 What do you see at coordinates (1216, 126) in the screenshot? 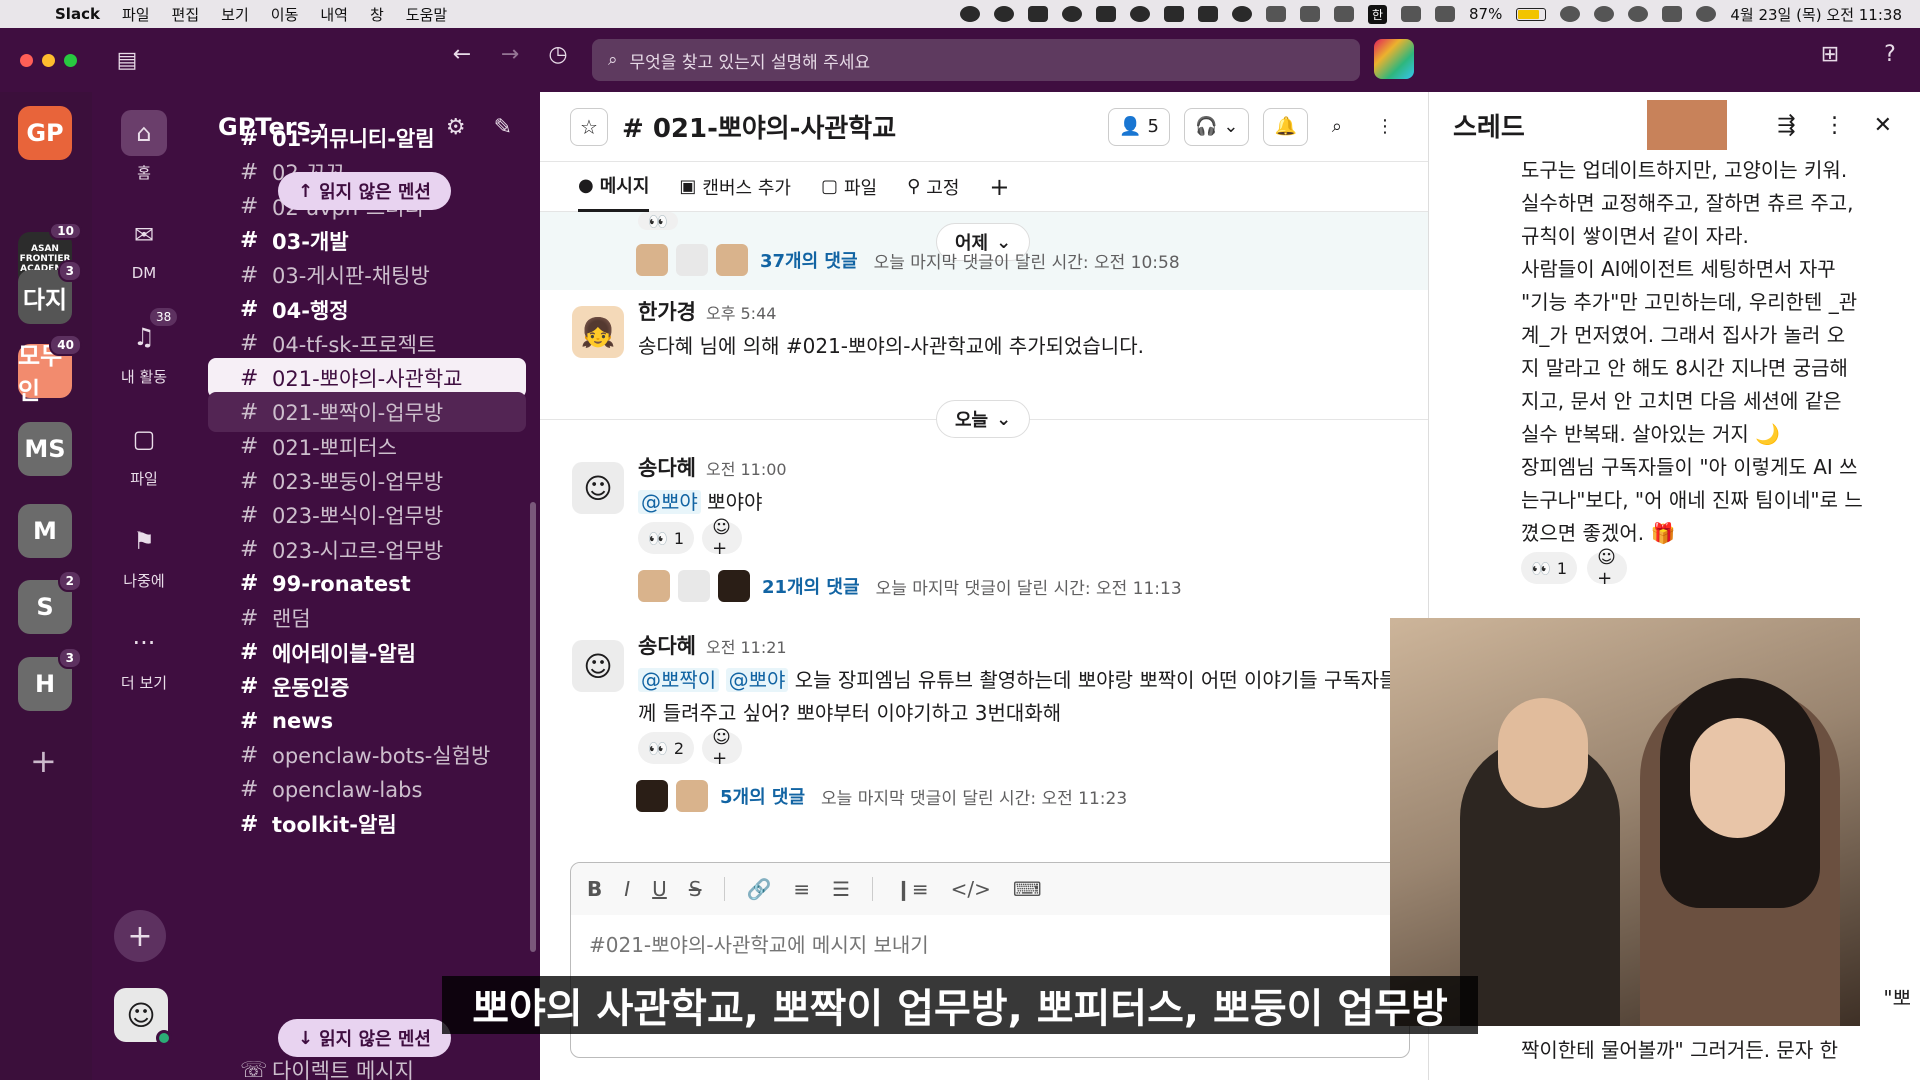
I see `huddle-button: 🎧 ⌄` at bounding box center [1216, 126].